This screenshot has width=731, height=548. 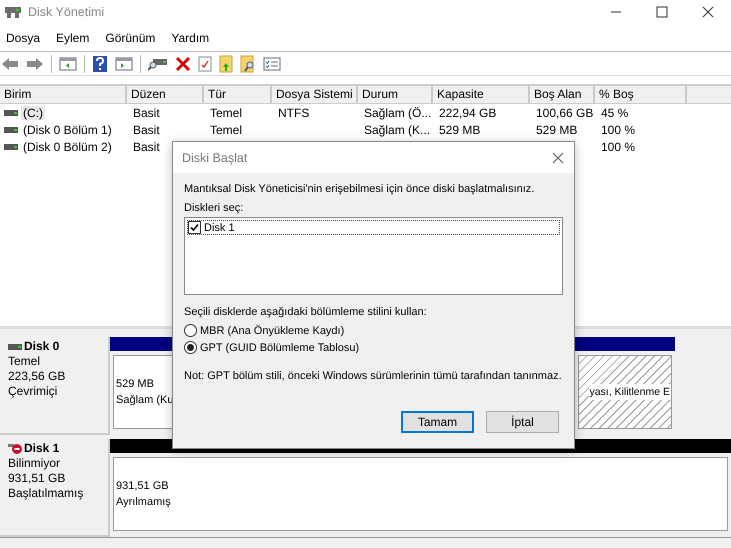 What do you see at coordinates (42, 346) in the screenshot?
I see `disk-name: Disk 0` at bounding box center [42, 346].